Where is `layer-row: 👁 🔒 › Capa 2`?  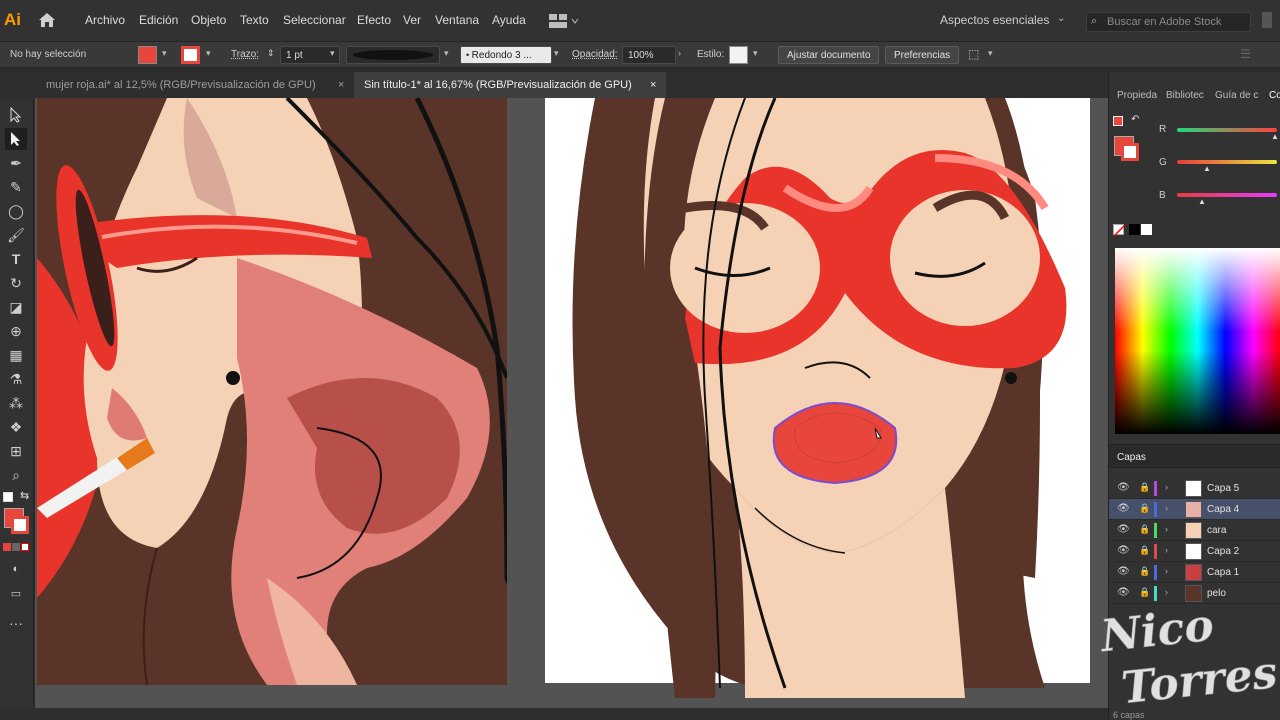
layer-row: 👁 🔒 › Capa 2 is located at coordinates (1194, 551).